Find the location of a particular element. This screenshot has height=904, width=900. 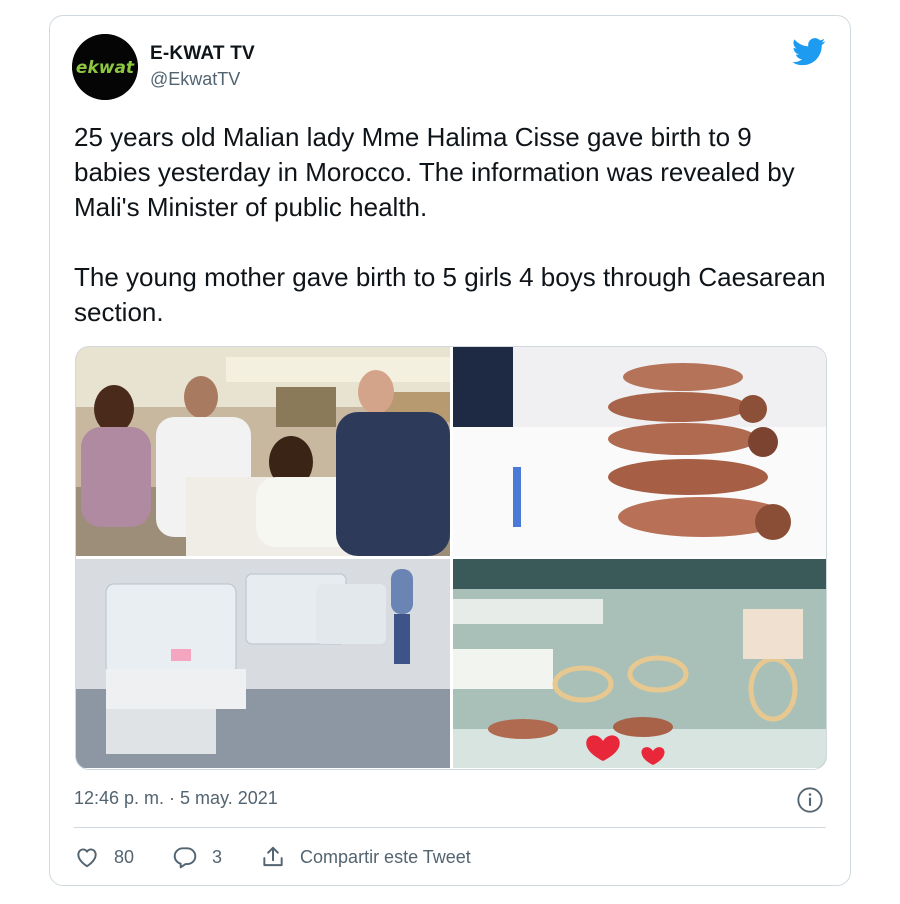

share-icon is located at coordinates (273, 856).